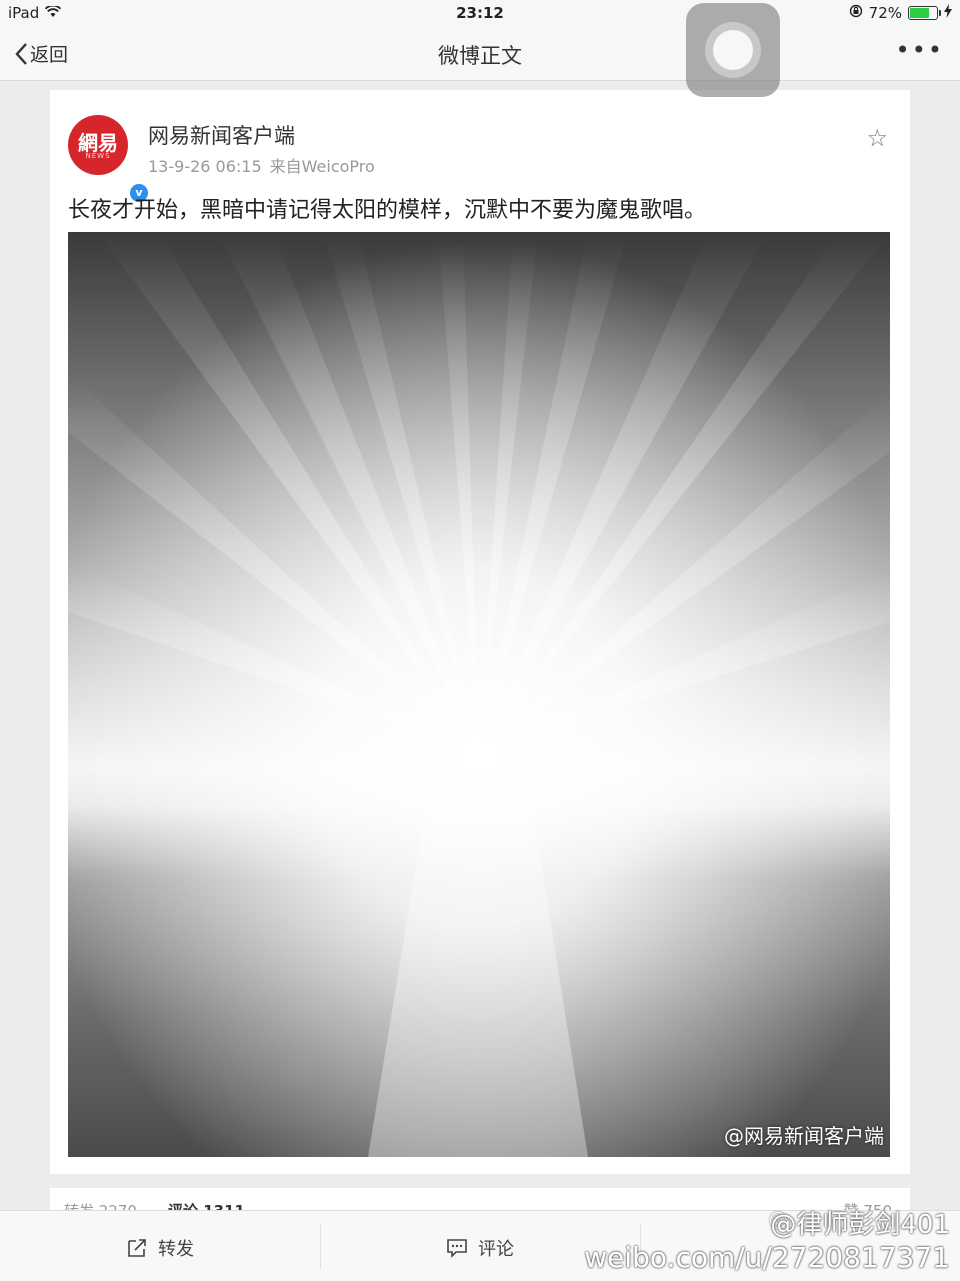 This screenshot has width=960, height=1281. I want to click on status-right: 72%, so click(900, 13).